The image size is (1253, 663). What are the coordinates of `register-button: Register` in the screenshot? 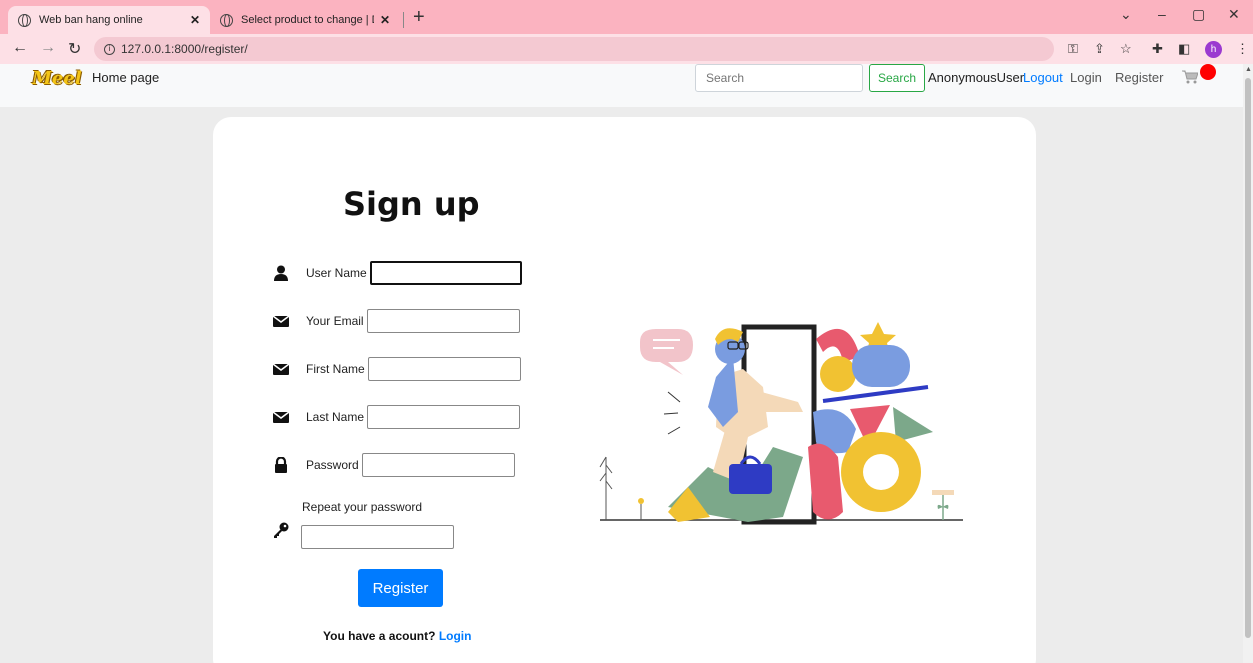 It's located at (400, 588).